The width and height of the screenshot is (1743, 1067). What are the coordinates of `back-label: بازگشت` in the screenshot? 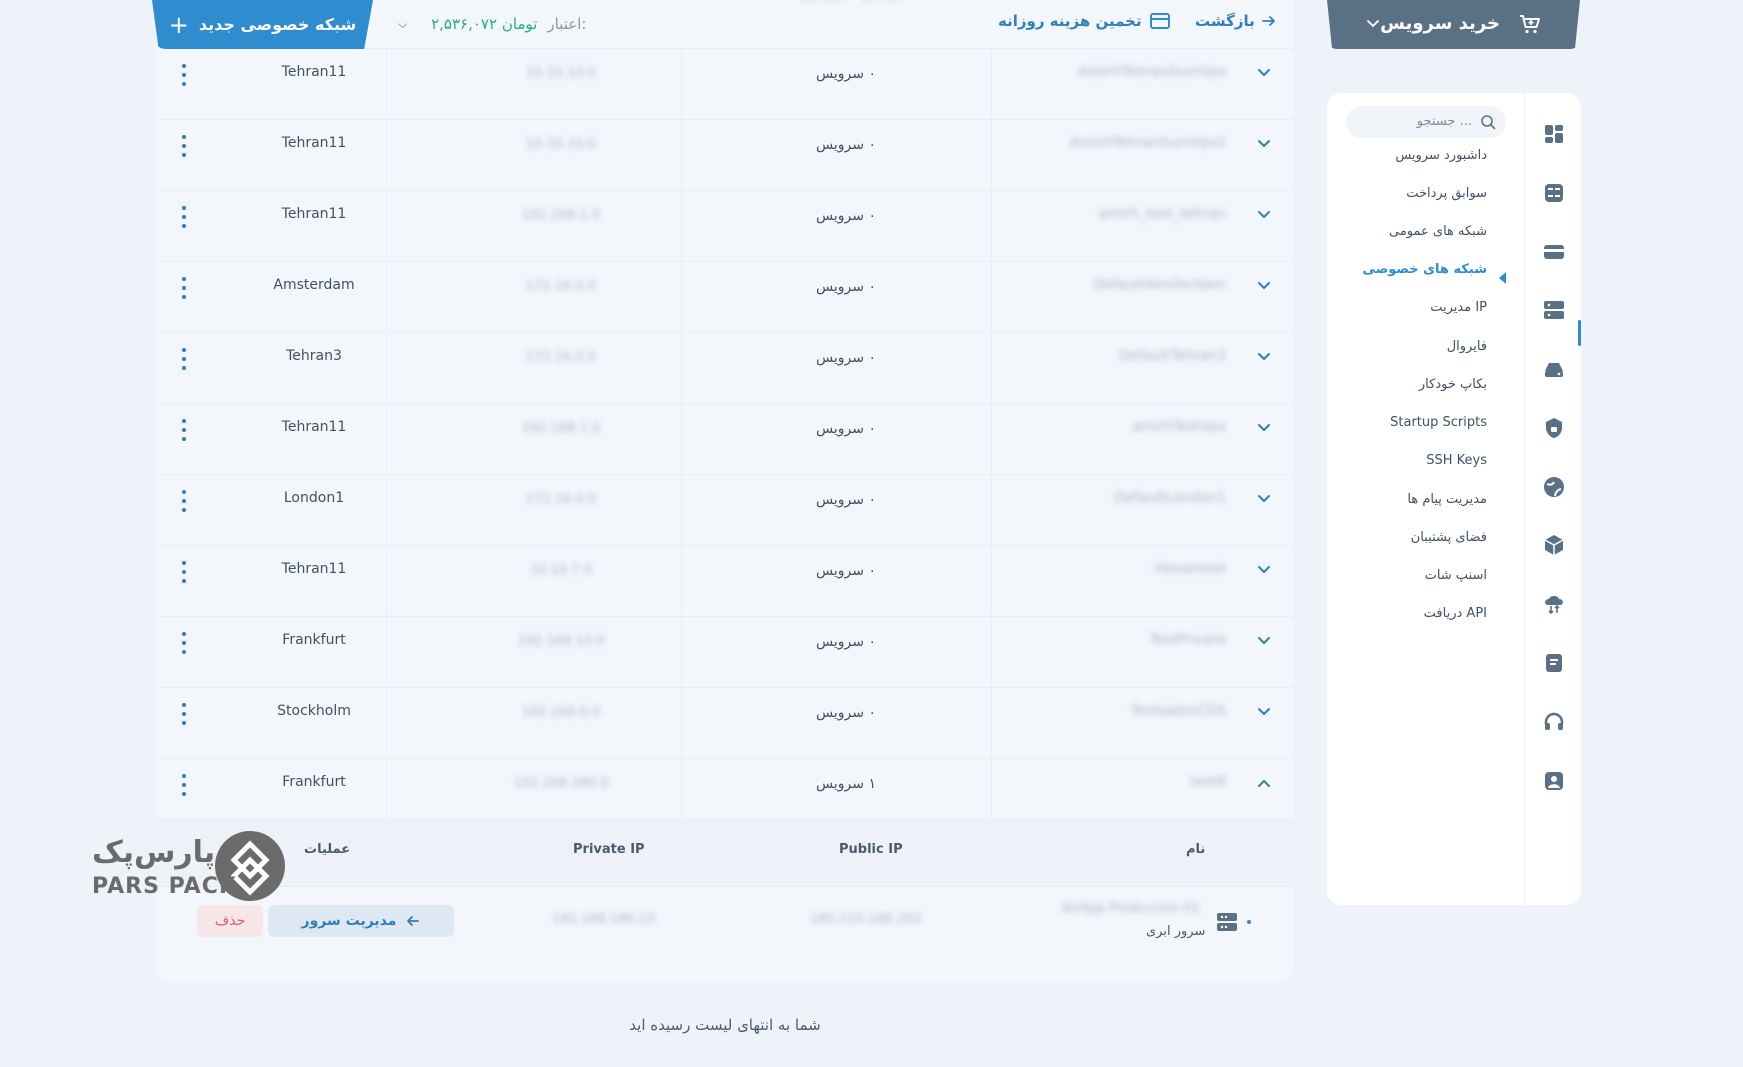 It's located at (1225, 21).